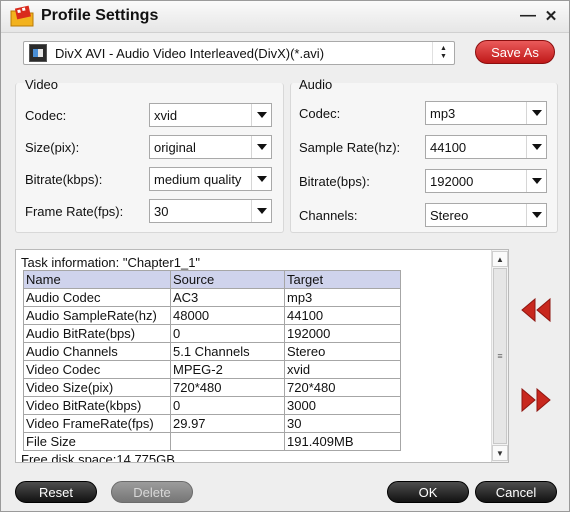  I want to click on ok-button: OK, so click(428, 492).